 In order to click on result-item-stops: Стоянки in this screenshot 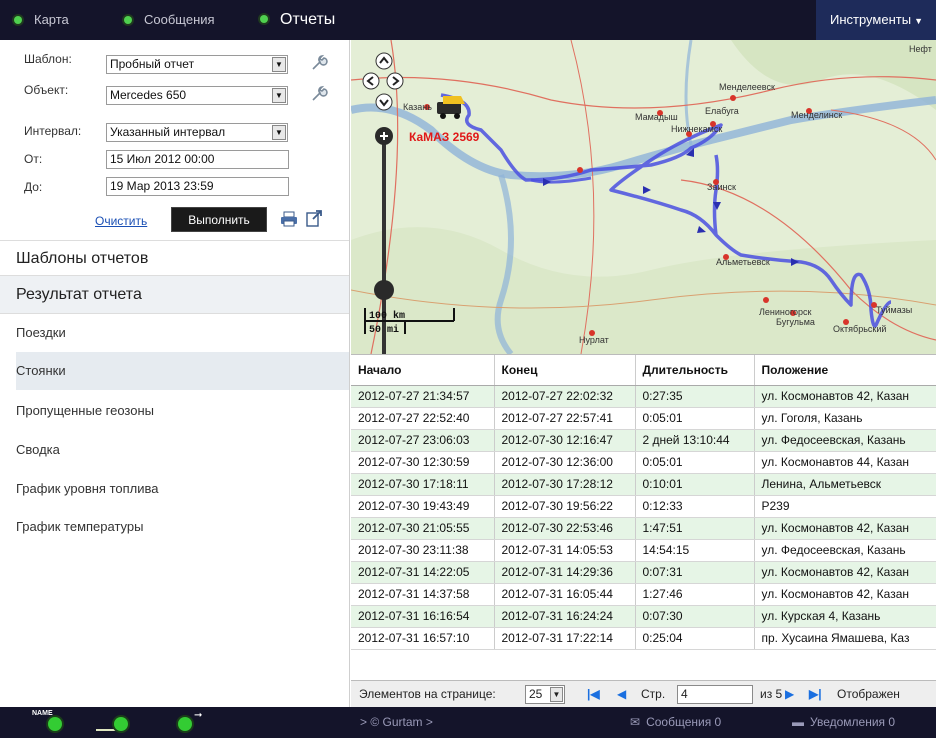, I will do `click(182, 371)`.